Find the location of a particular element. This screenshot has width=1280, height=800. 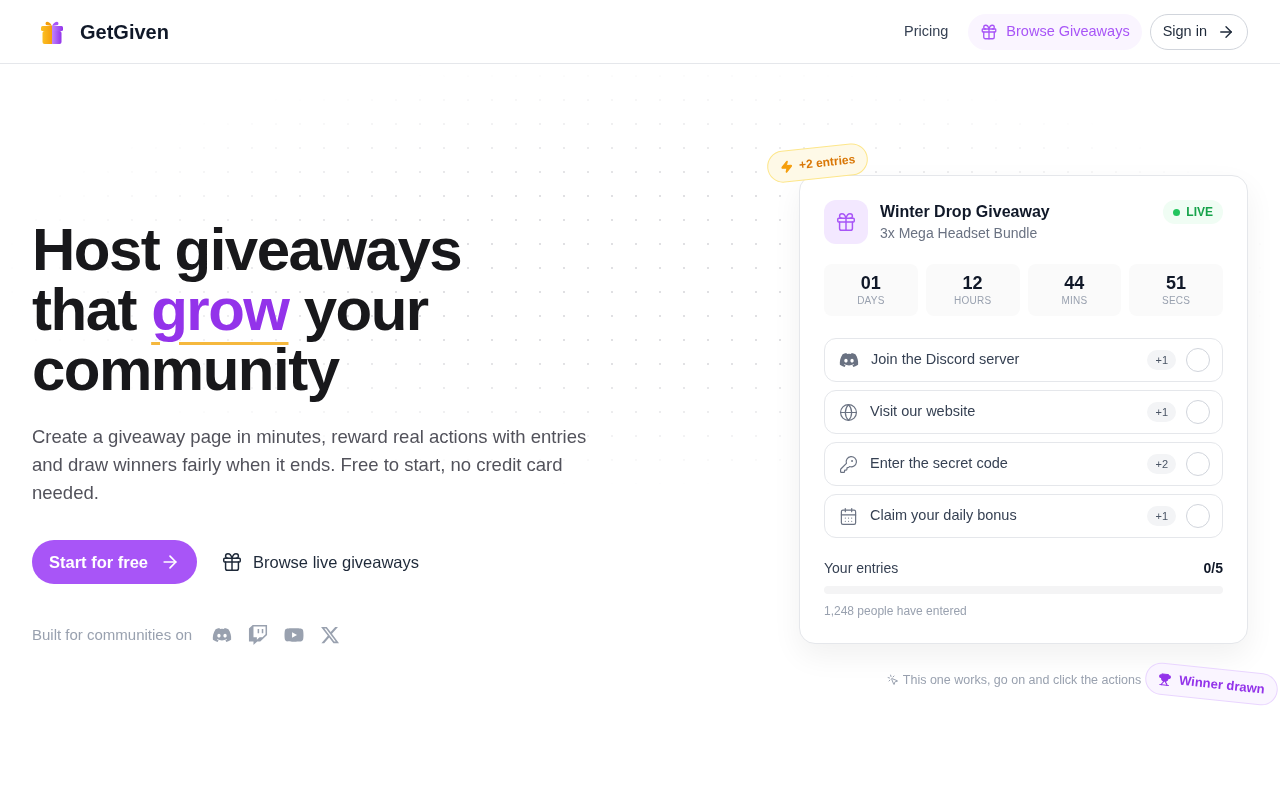

live-label: LIVE is located at coordinates (1199, 212).